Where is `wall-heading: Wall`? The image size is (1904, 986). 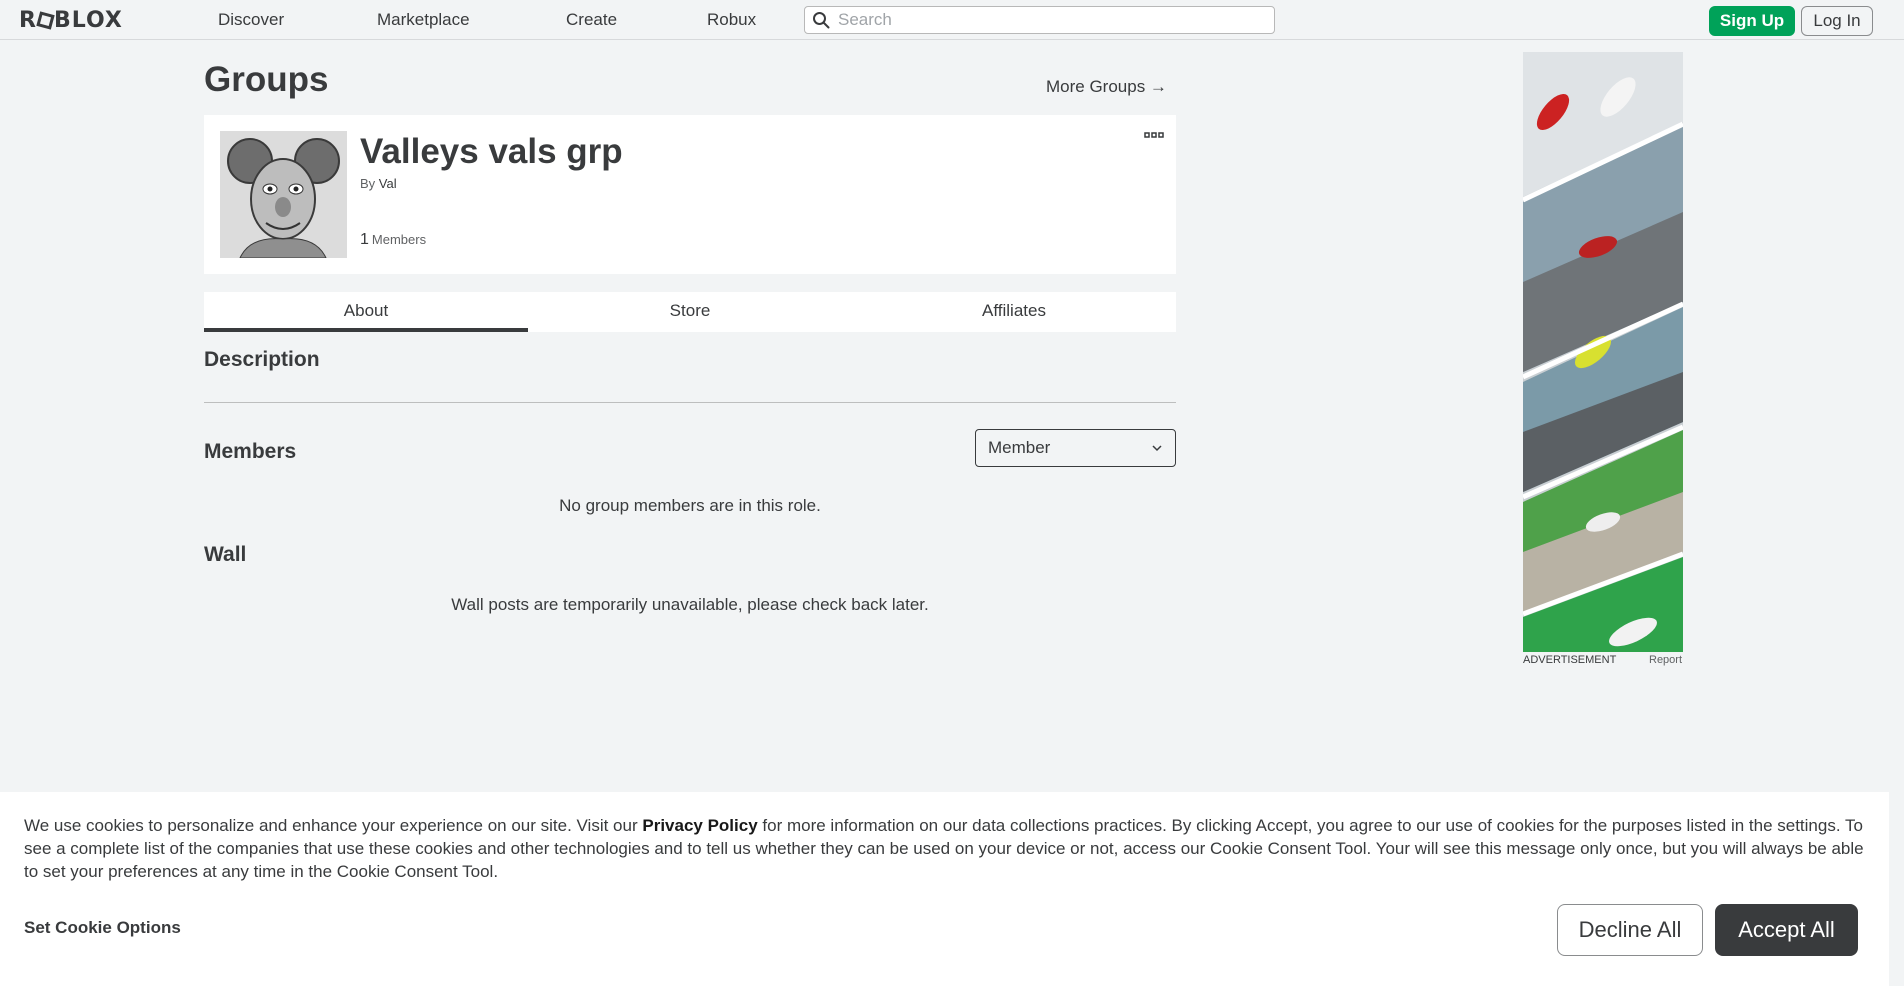 wall-heading: Wall is located at coordinates (225, 554).